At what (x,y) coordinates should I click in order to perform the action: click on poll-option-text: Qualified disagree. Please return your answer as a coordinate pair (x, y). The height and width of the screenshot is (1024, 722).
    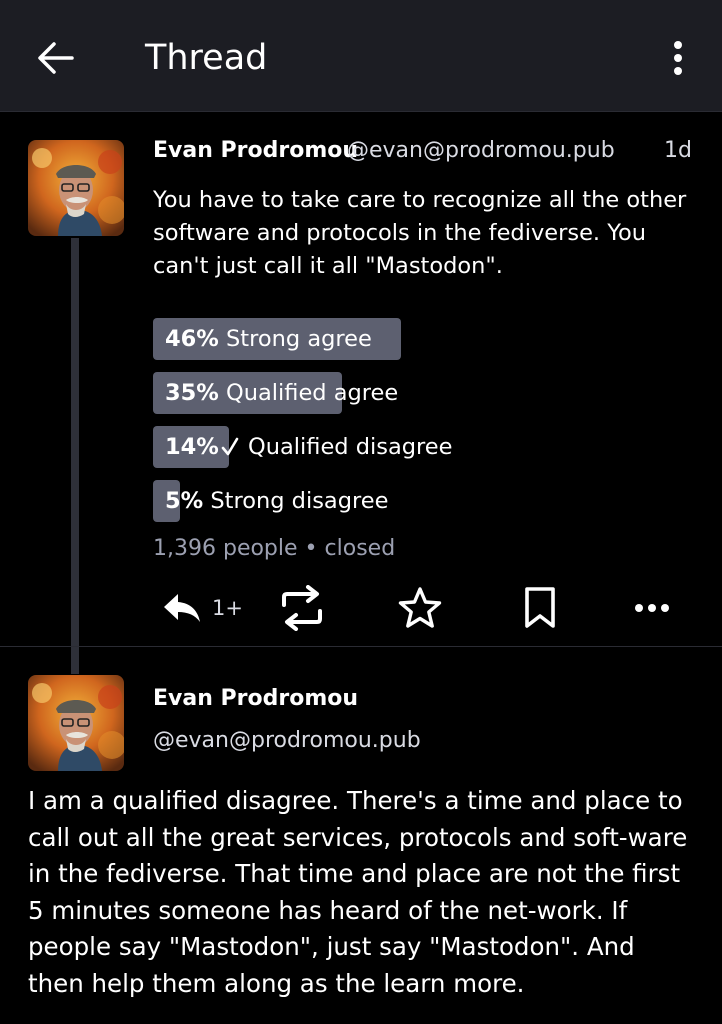
    Looking at the image, I should click on (350, 447).